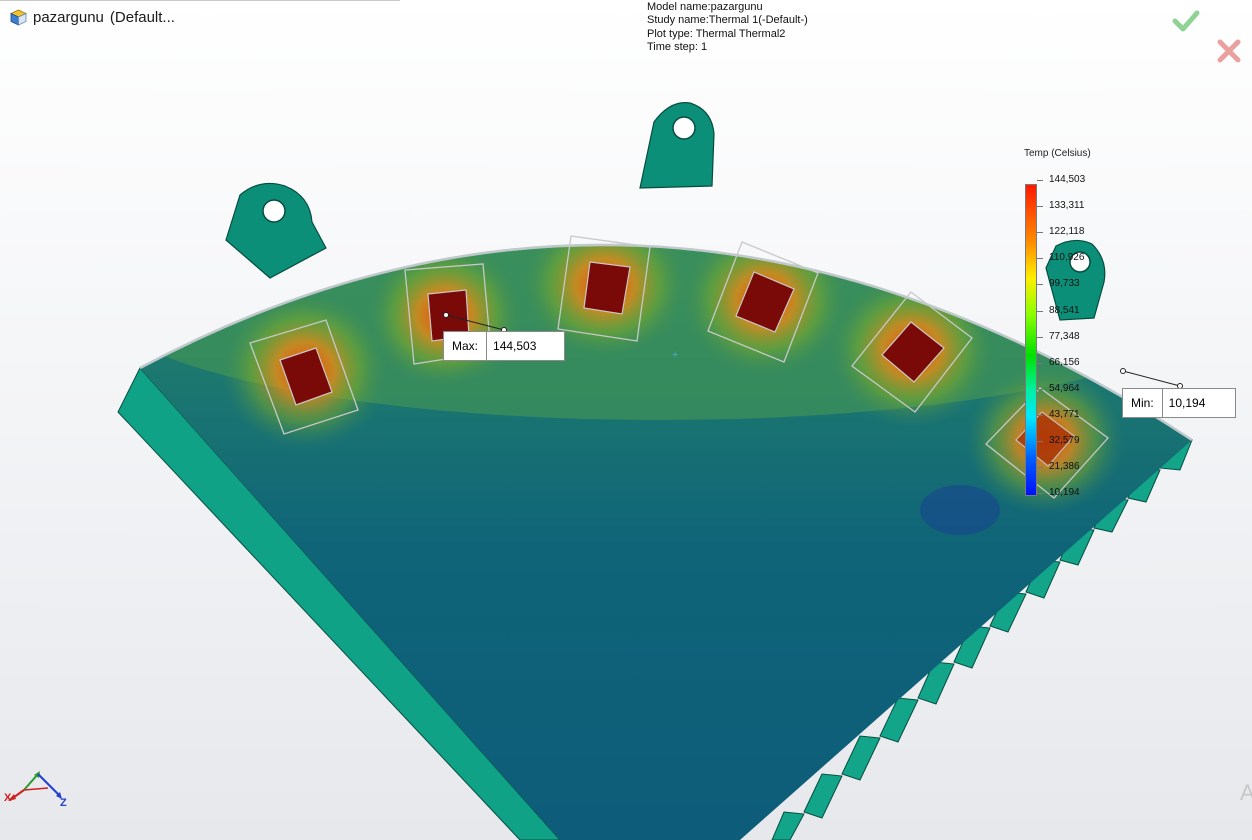  Describe the element at coordinates (1064, 362) in the screenshot. I see `legend-label: 66,156` at that location.